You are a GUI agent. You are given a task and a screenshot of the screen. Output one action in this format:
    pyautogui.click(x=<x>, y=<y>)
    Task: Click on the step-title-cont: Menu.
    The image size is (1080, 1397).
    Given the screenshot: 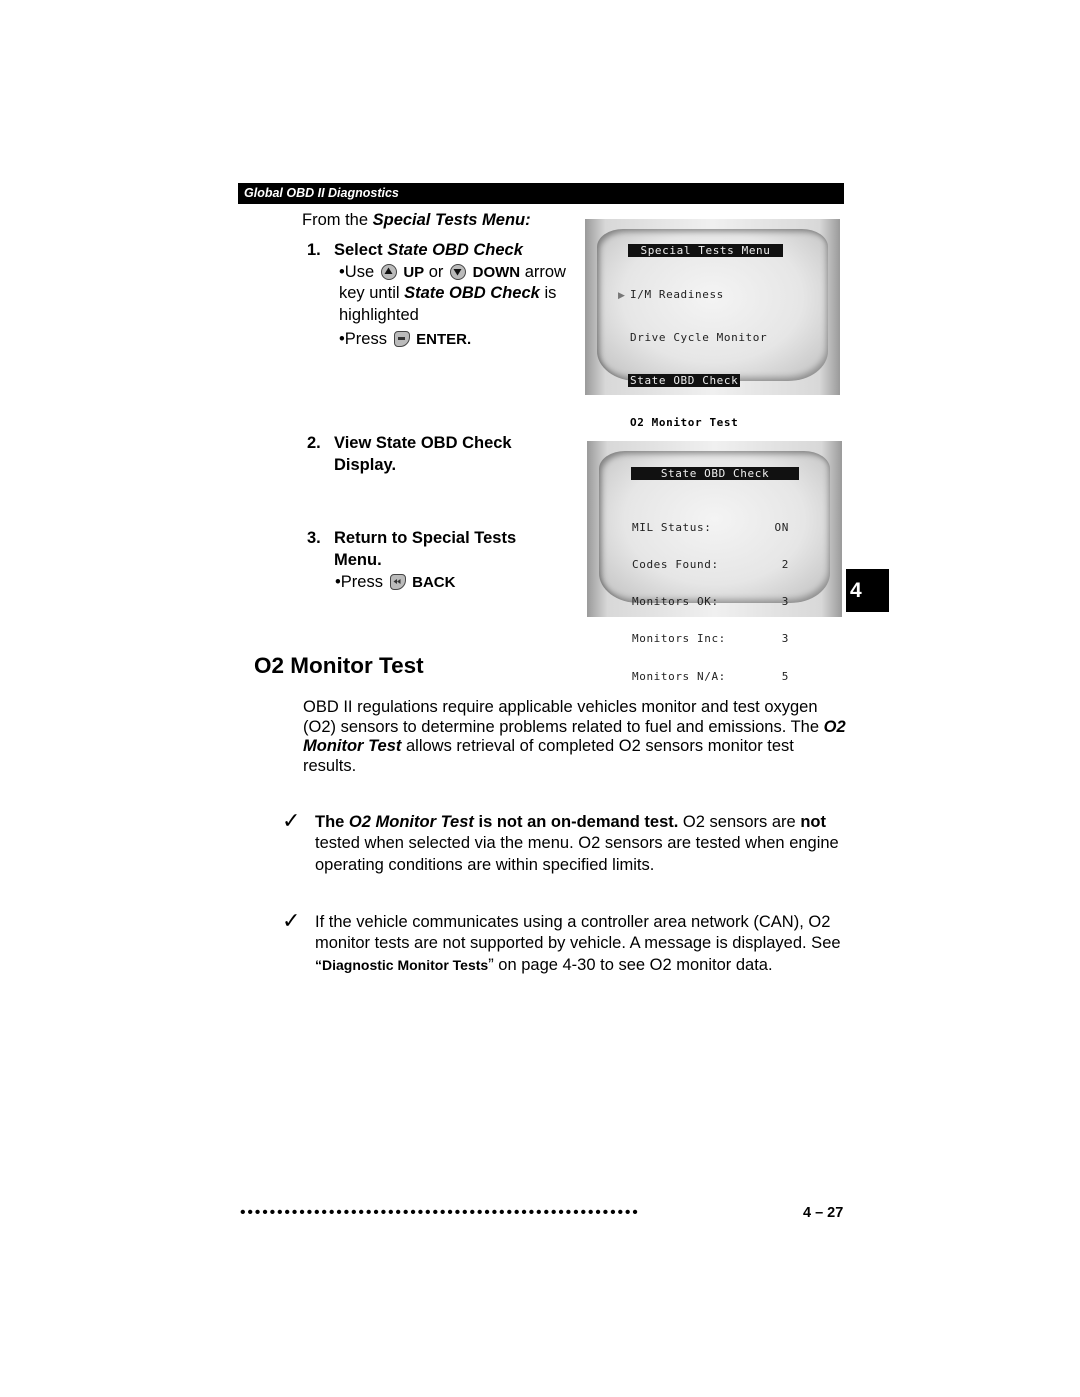 What is the action you would take?
    pyautogui.click(x=358, y=559)
    